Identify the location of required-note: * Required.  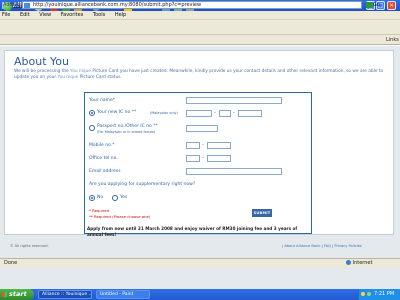
(99, 210).